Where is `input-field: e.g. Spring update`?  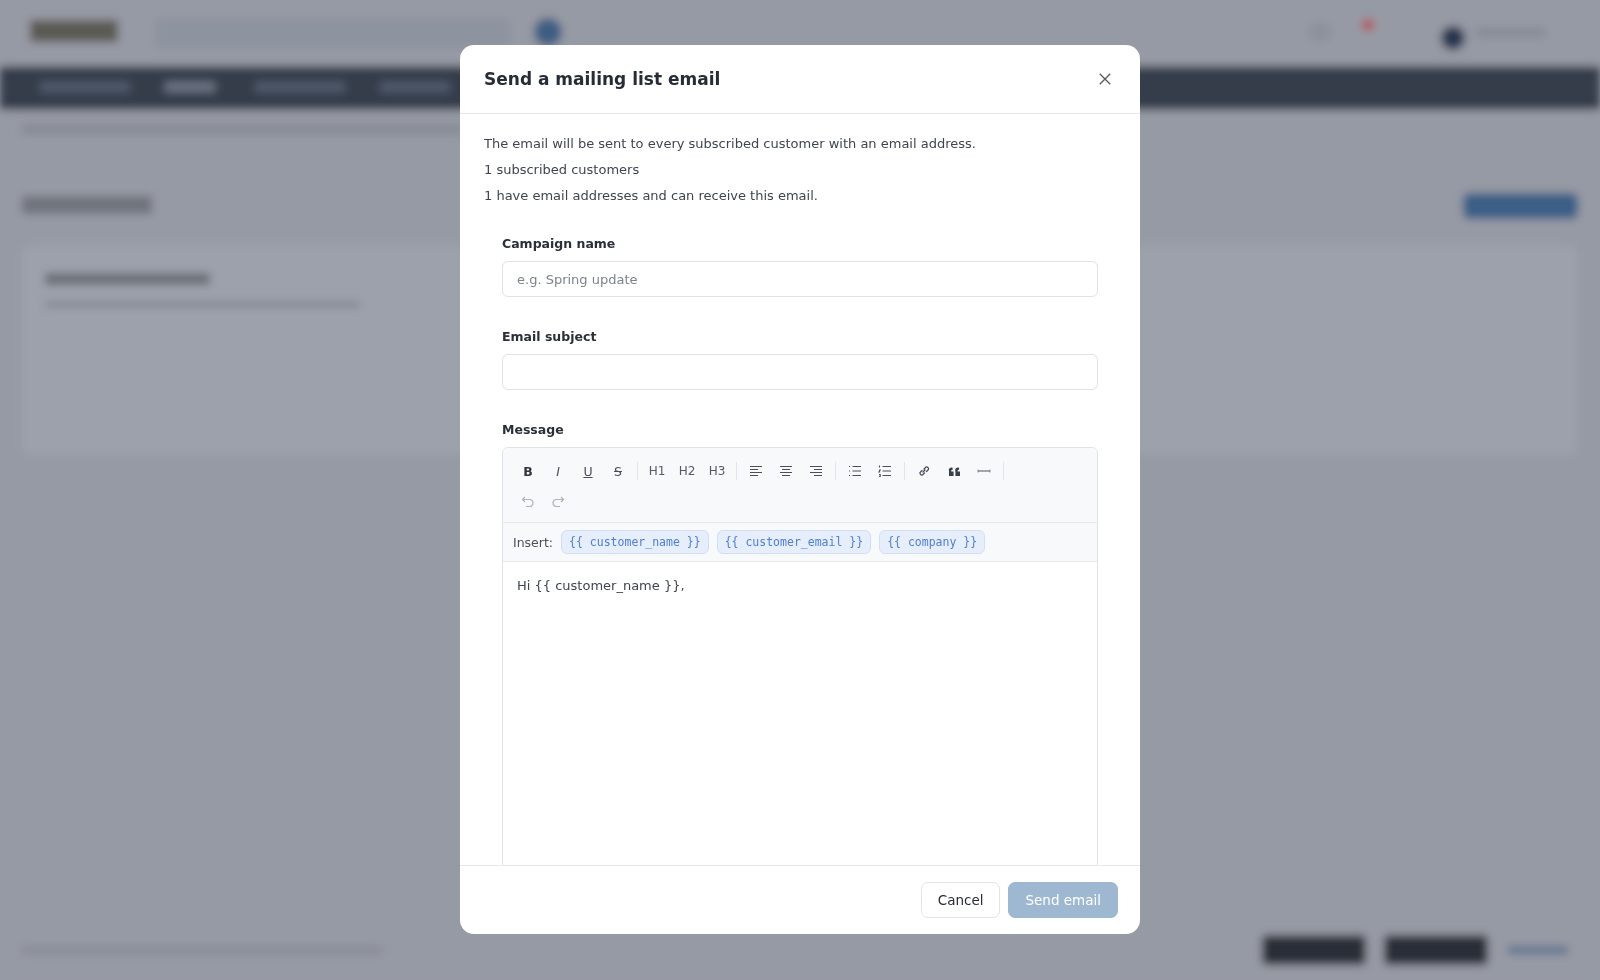 input-field: e.g. Spring update is located at coordinates (800, 279).